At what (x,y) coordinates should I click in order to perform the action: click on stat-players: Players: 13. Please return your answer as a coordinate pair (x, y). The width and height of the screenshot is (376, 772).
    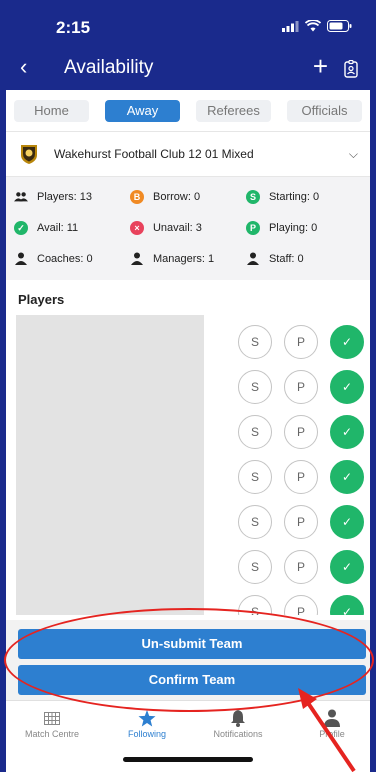
    Looking at the image, I should click on (72, 197).